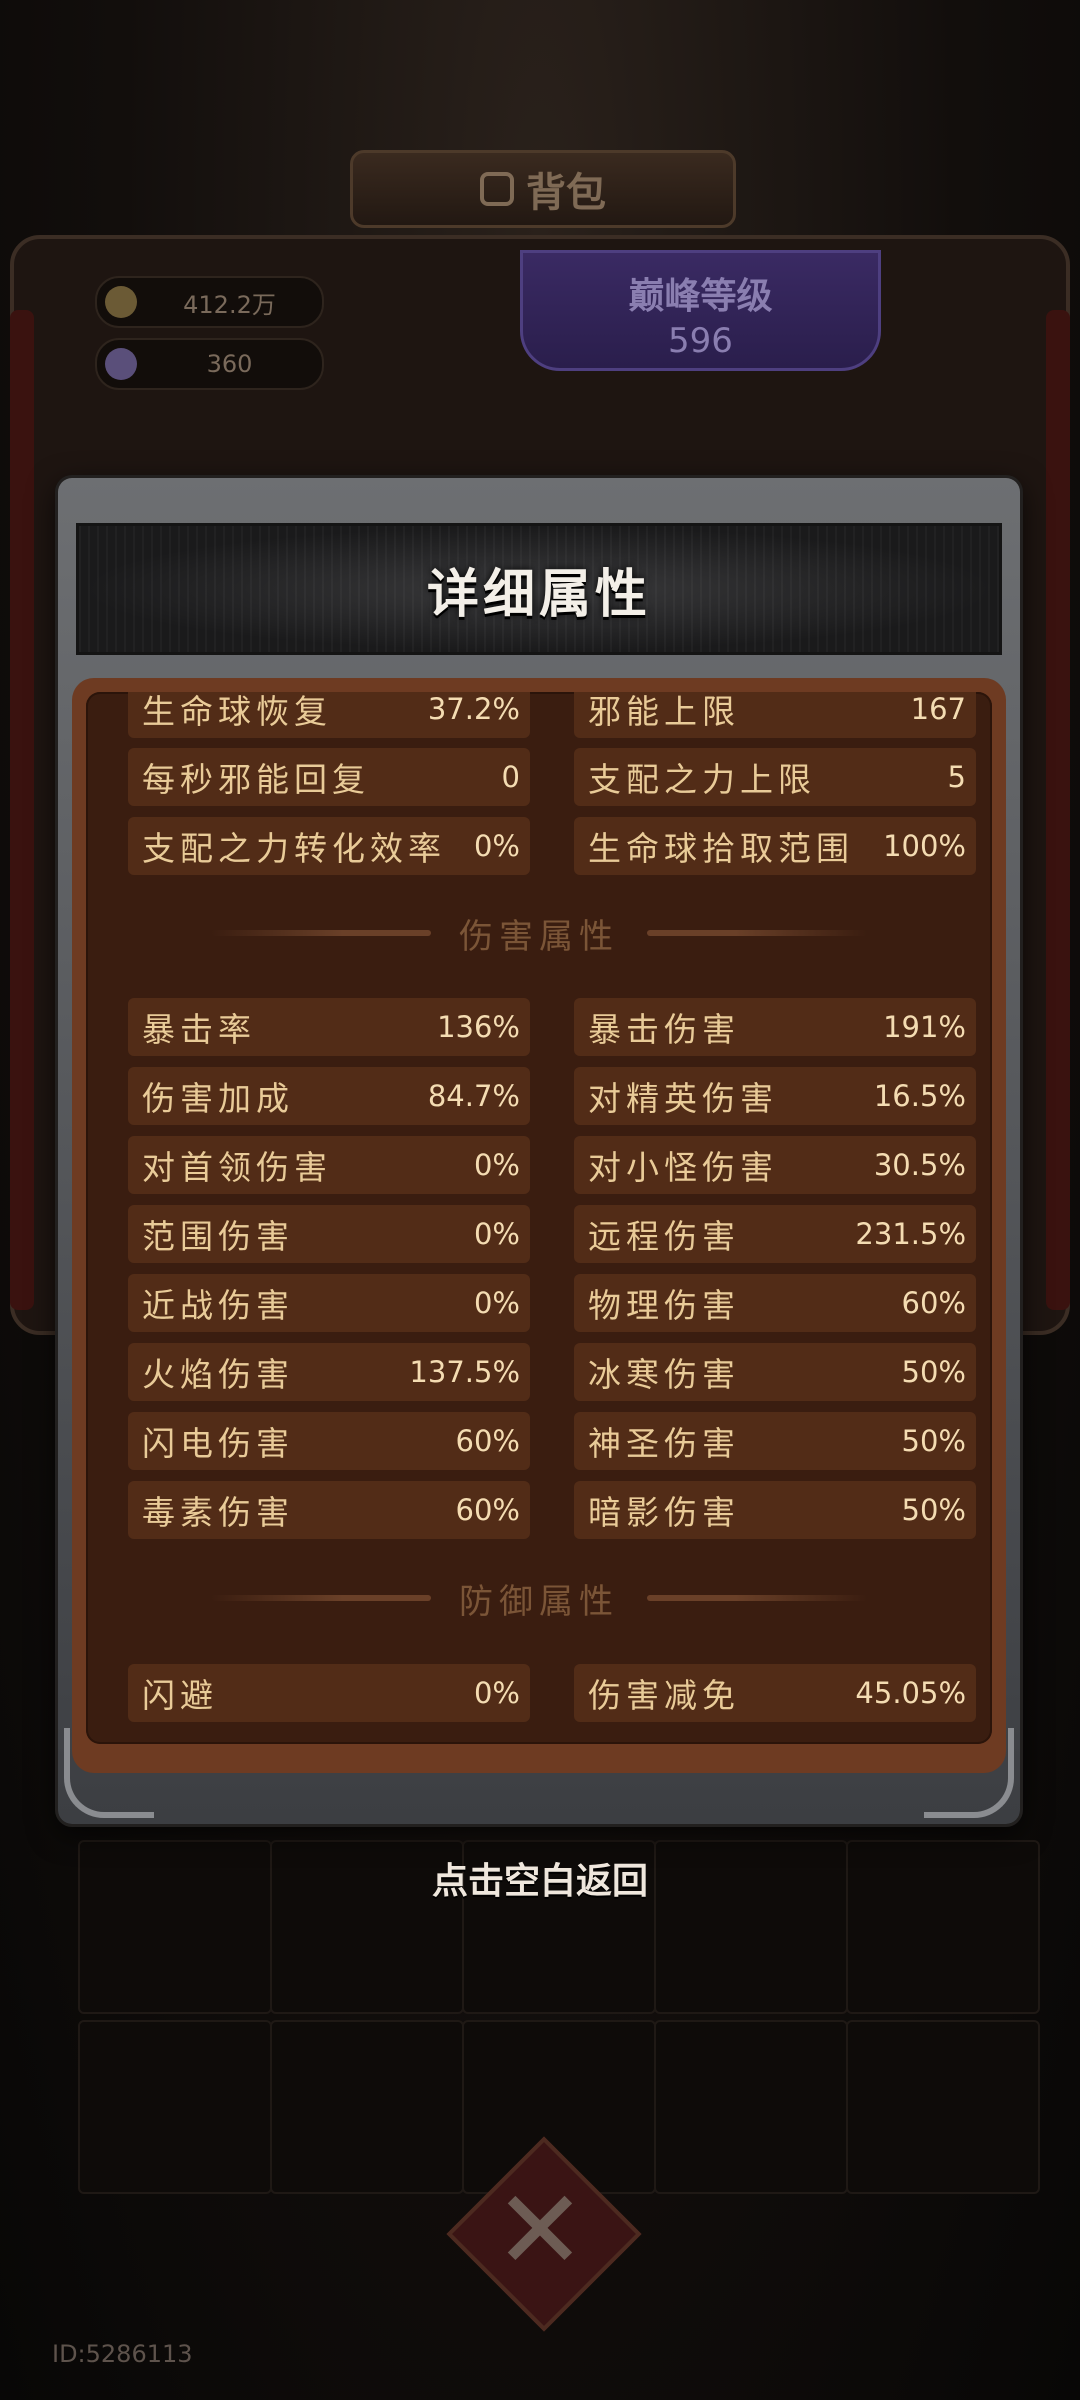  Describe the element at coordinates (473, 709) in the screenshot. I see `attribute-value: 37.2%` at that location.